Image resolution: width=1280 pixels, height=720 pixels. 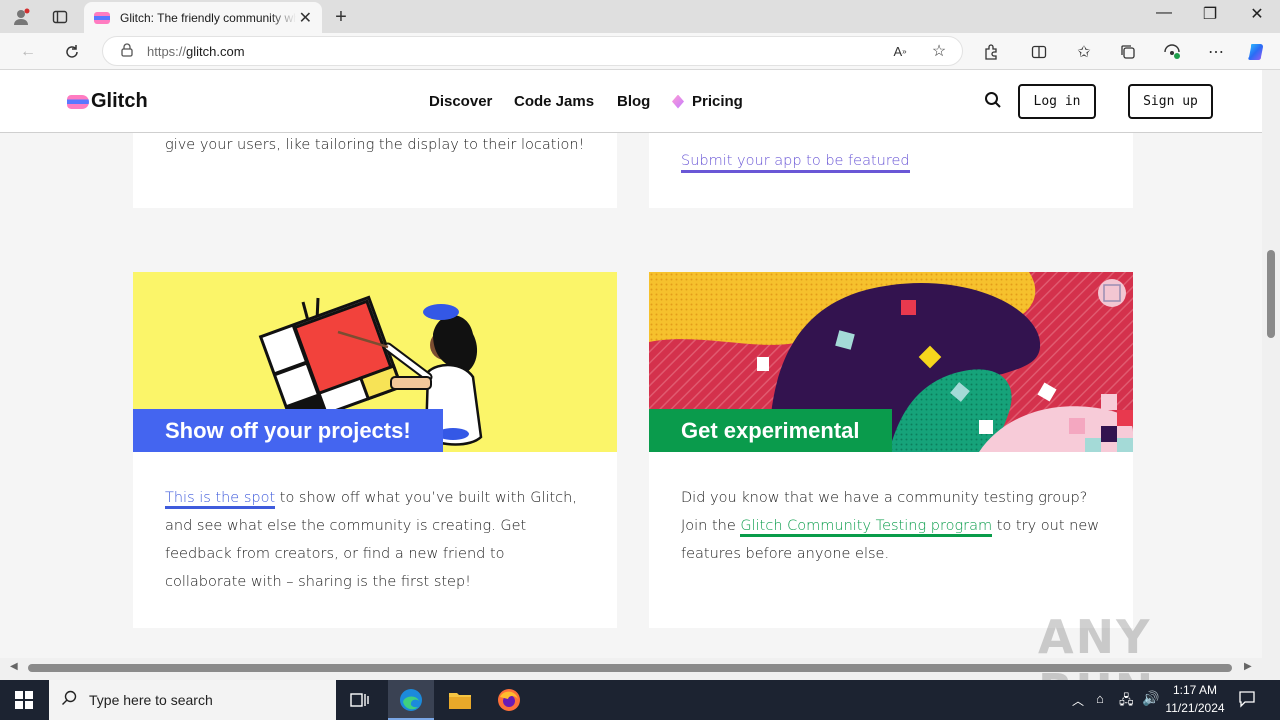 What do you see at coordinates (305, 18) in the screenshot?
I see `tab-close-icon: ✕` at bounding box center [305, 18].